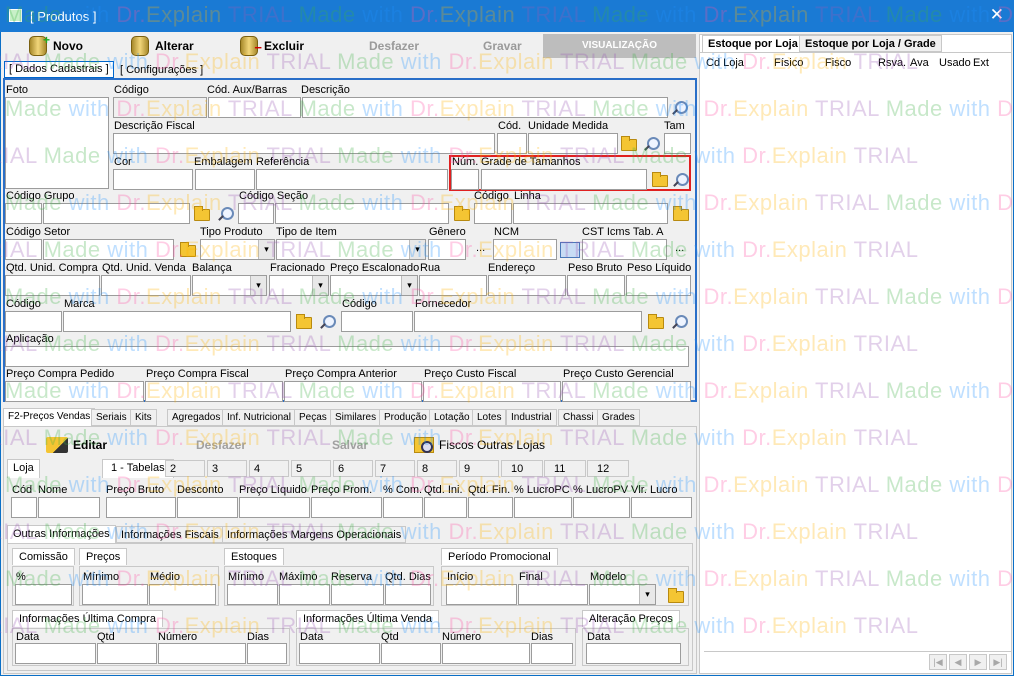 Image resolution: width=1014 pixels, height=676 pixels. Describe the element at coordinates (351, 249) in the screenshot. I see `tipo-item-select: ▾` at that location.